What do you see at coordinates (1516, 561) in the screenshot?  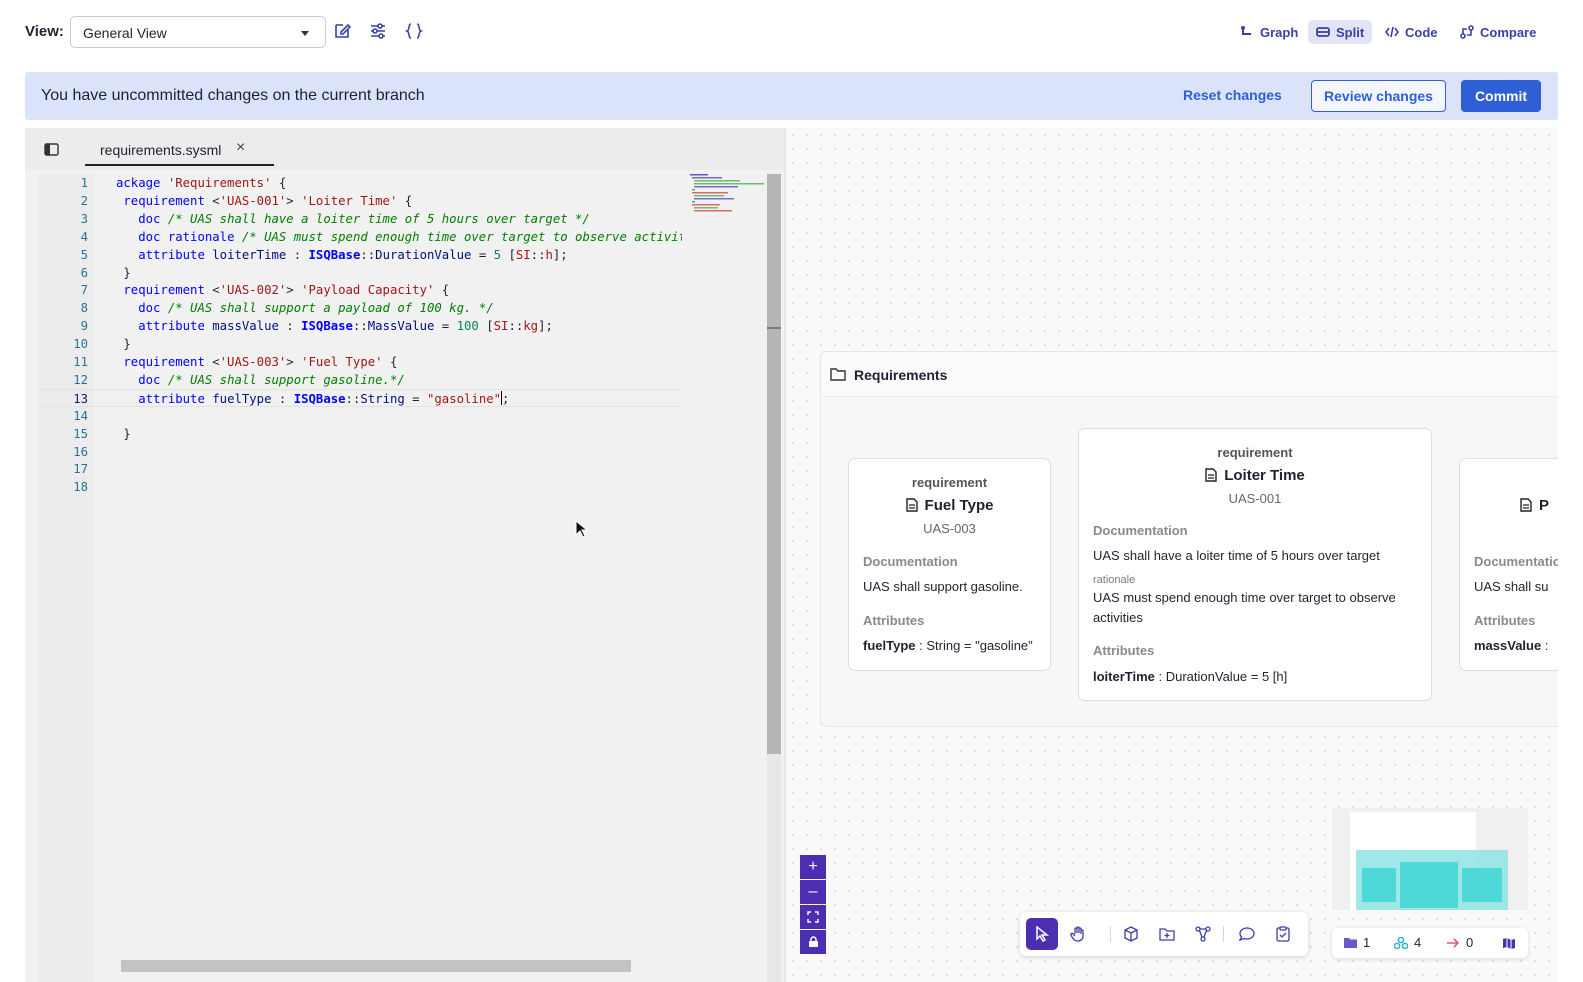 I see `documentation-label: Documentation` at bounding box center [1516, 561].